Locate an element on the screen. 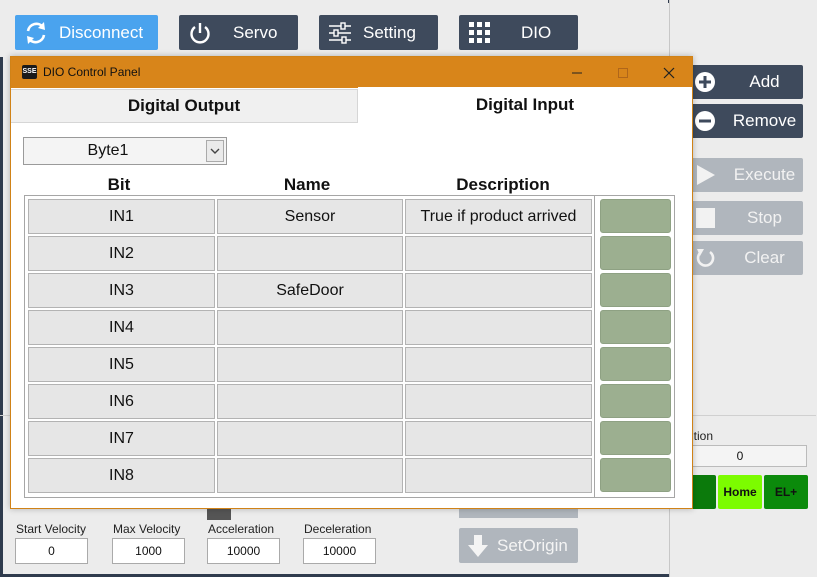  app-logo-icon: SSE is located at coordinates (29, 72).